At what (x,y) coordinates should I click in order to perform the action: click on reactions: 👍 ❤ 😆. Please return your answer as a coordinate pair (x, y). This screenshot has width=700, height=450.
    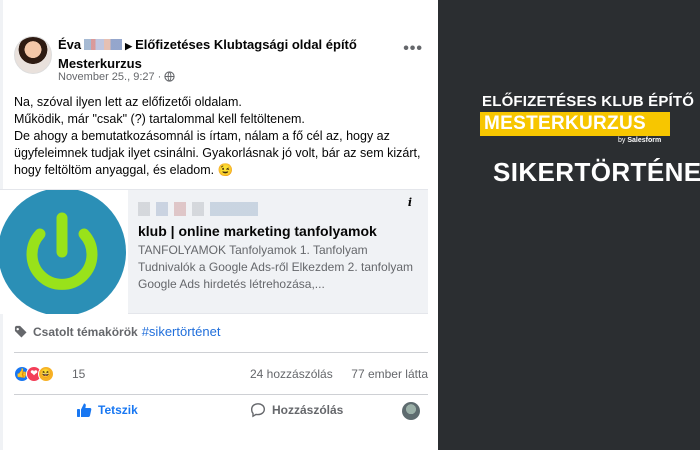
    Looking at the image, I should click on (34, 374).